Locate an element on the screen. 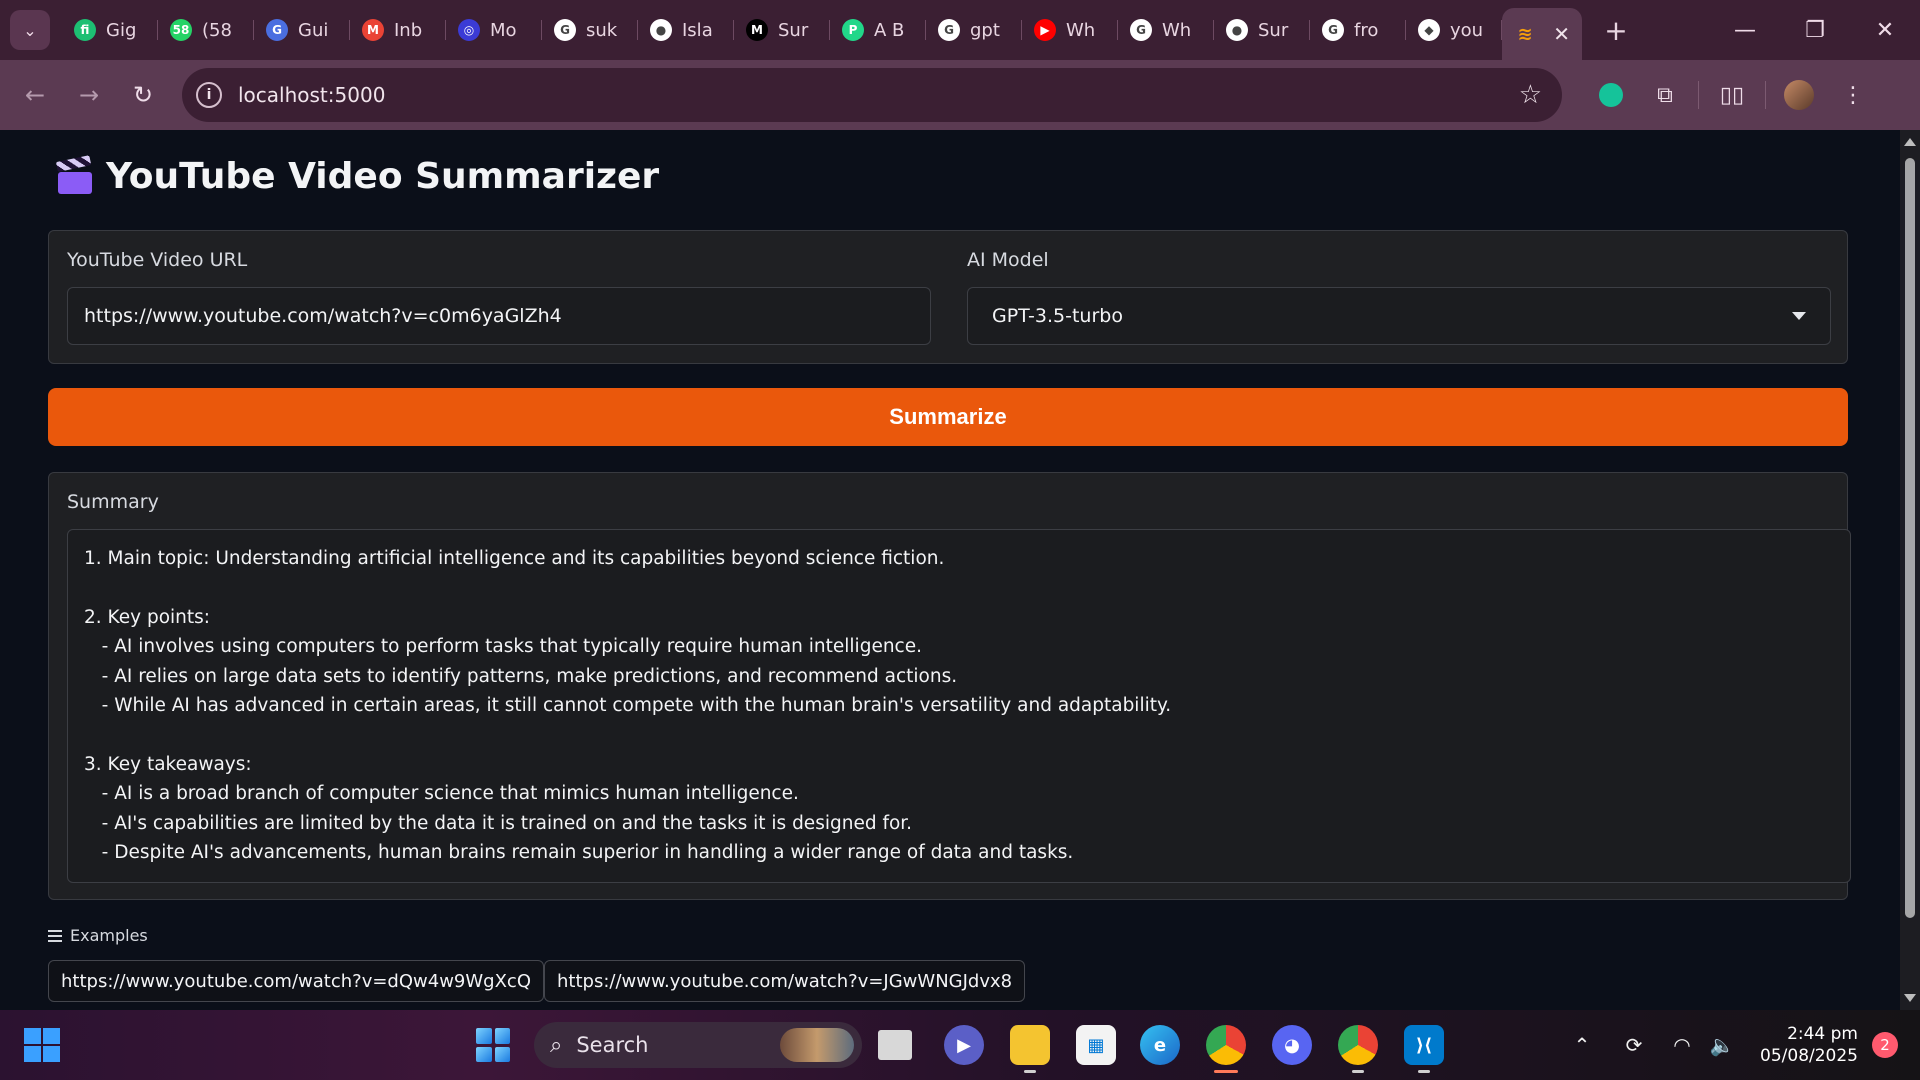 The width and height of the screenshot is (1920, 1080). summarize-button: Summarize is located at coordinates (948, 417).